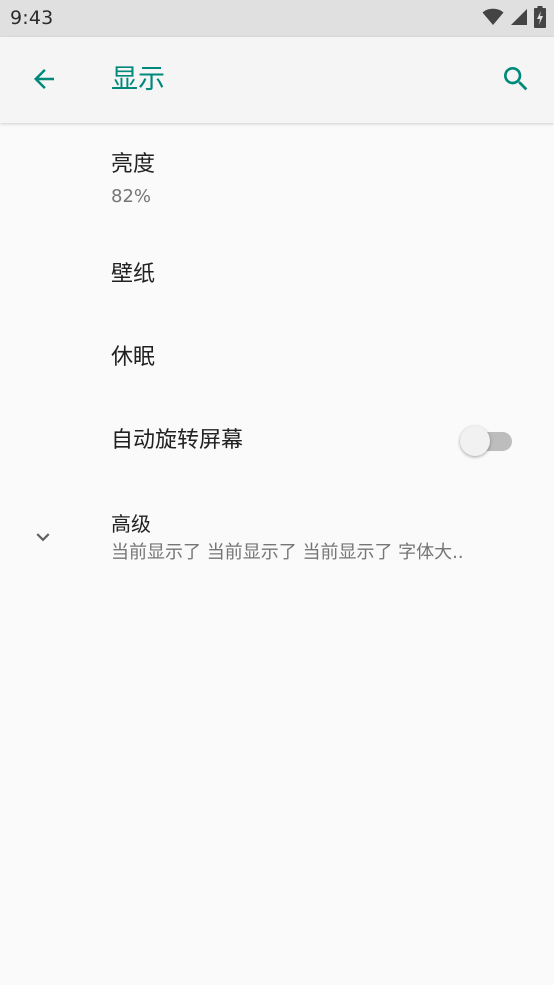 The width and height of the screenshot is (554, 985). Describe the element at coordinates (475, 441) in the screenshot. I see `toggle-thumb` at that location.